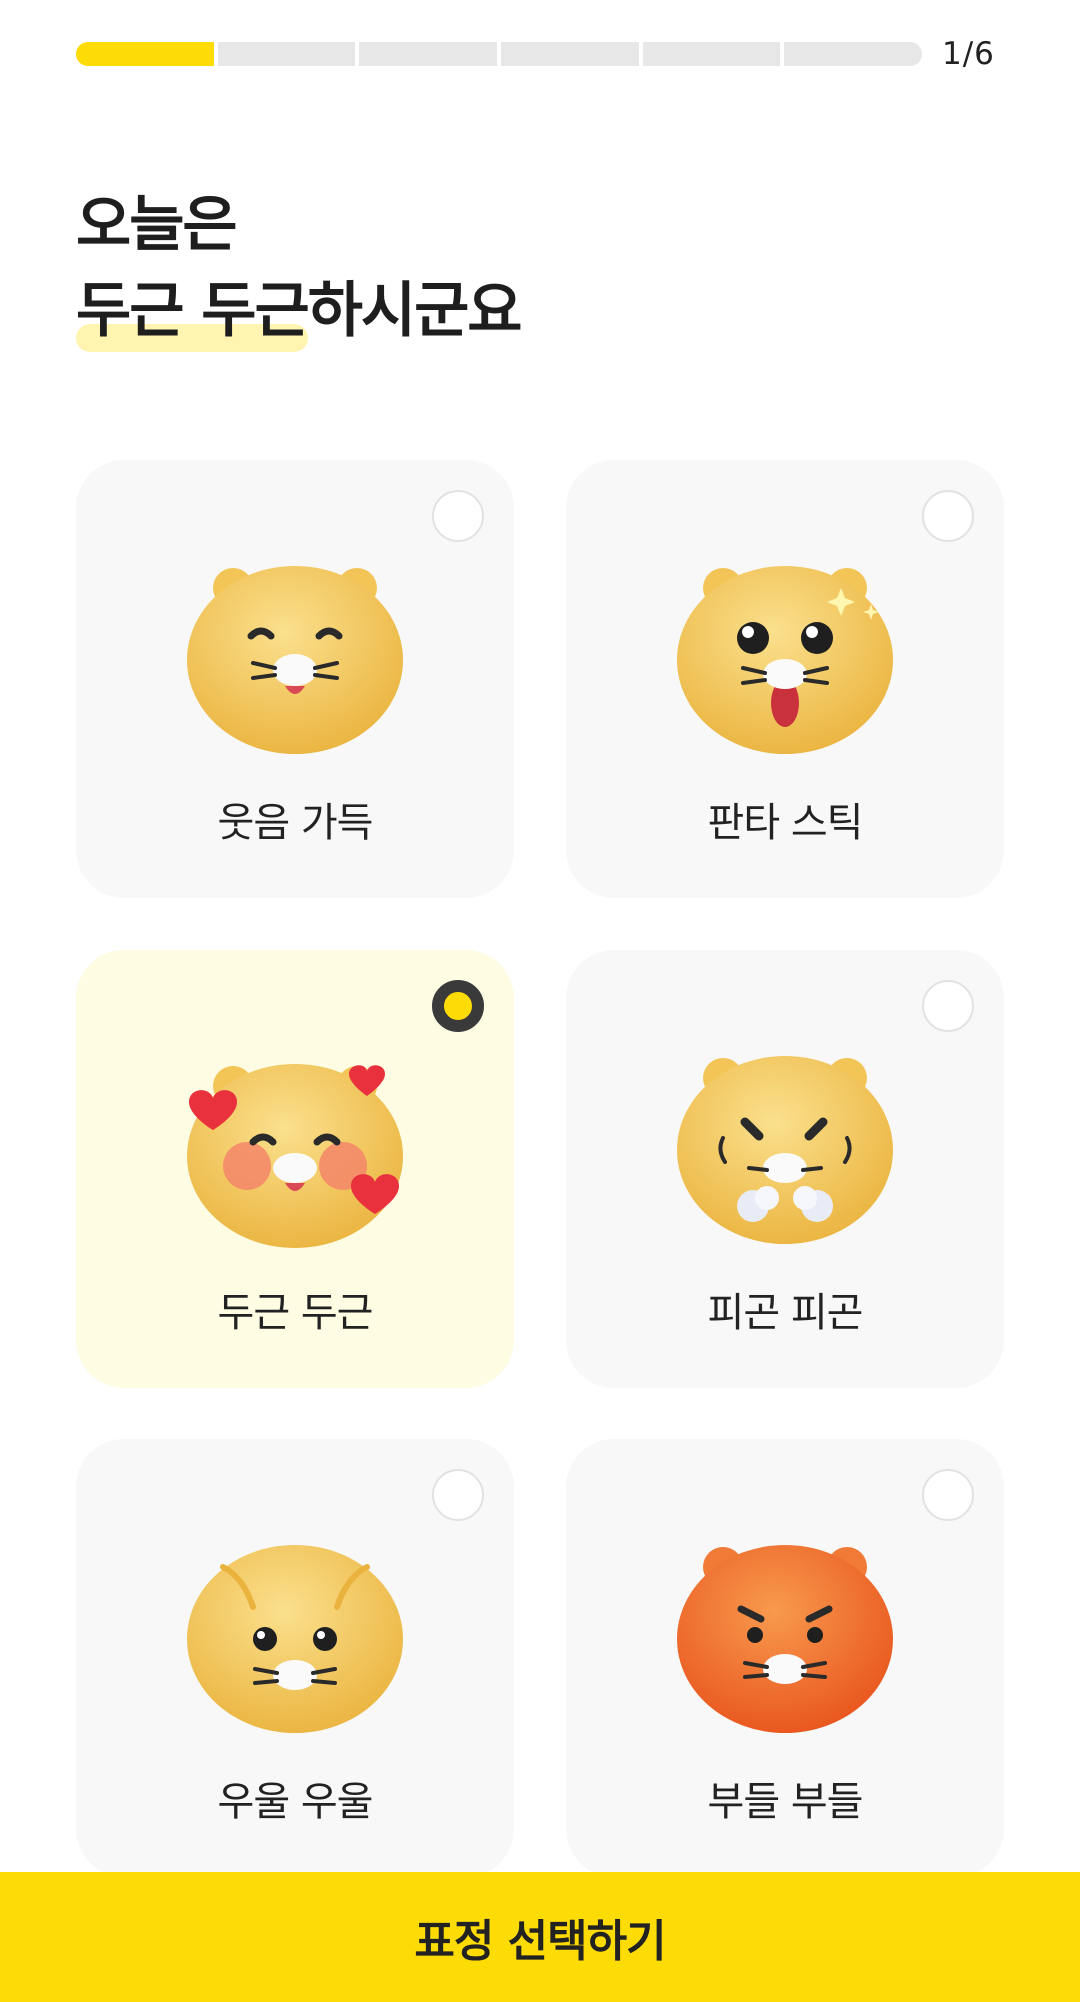 This screenshot has height=2002, width=1080. I want to click on title-highlight: 두근 두근, so click(193, 311).